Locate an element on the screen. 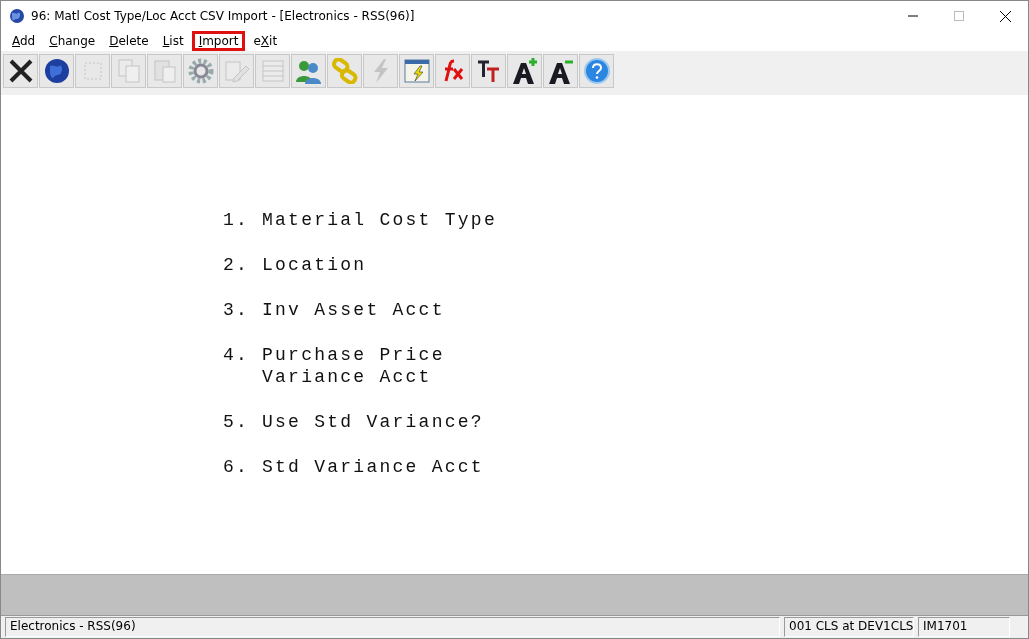  field-number: 6. is located at coordinates (237, 467).